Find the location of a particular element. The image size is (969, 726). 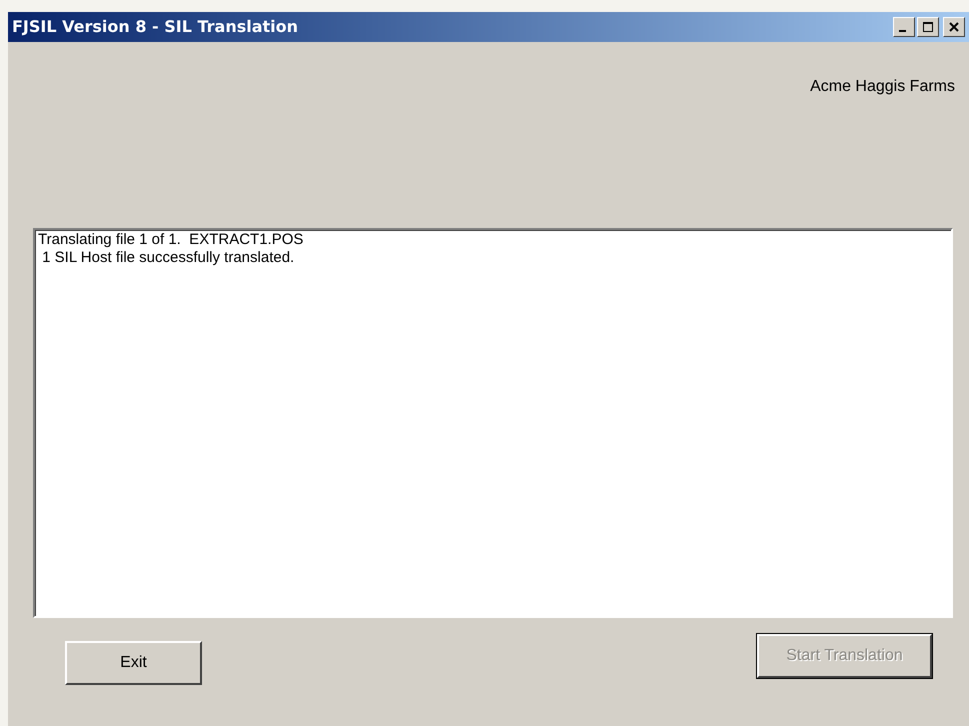

company-name: Acme Haggis Farms is located at coordinates (882, 87).